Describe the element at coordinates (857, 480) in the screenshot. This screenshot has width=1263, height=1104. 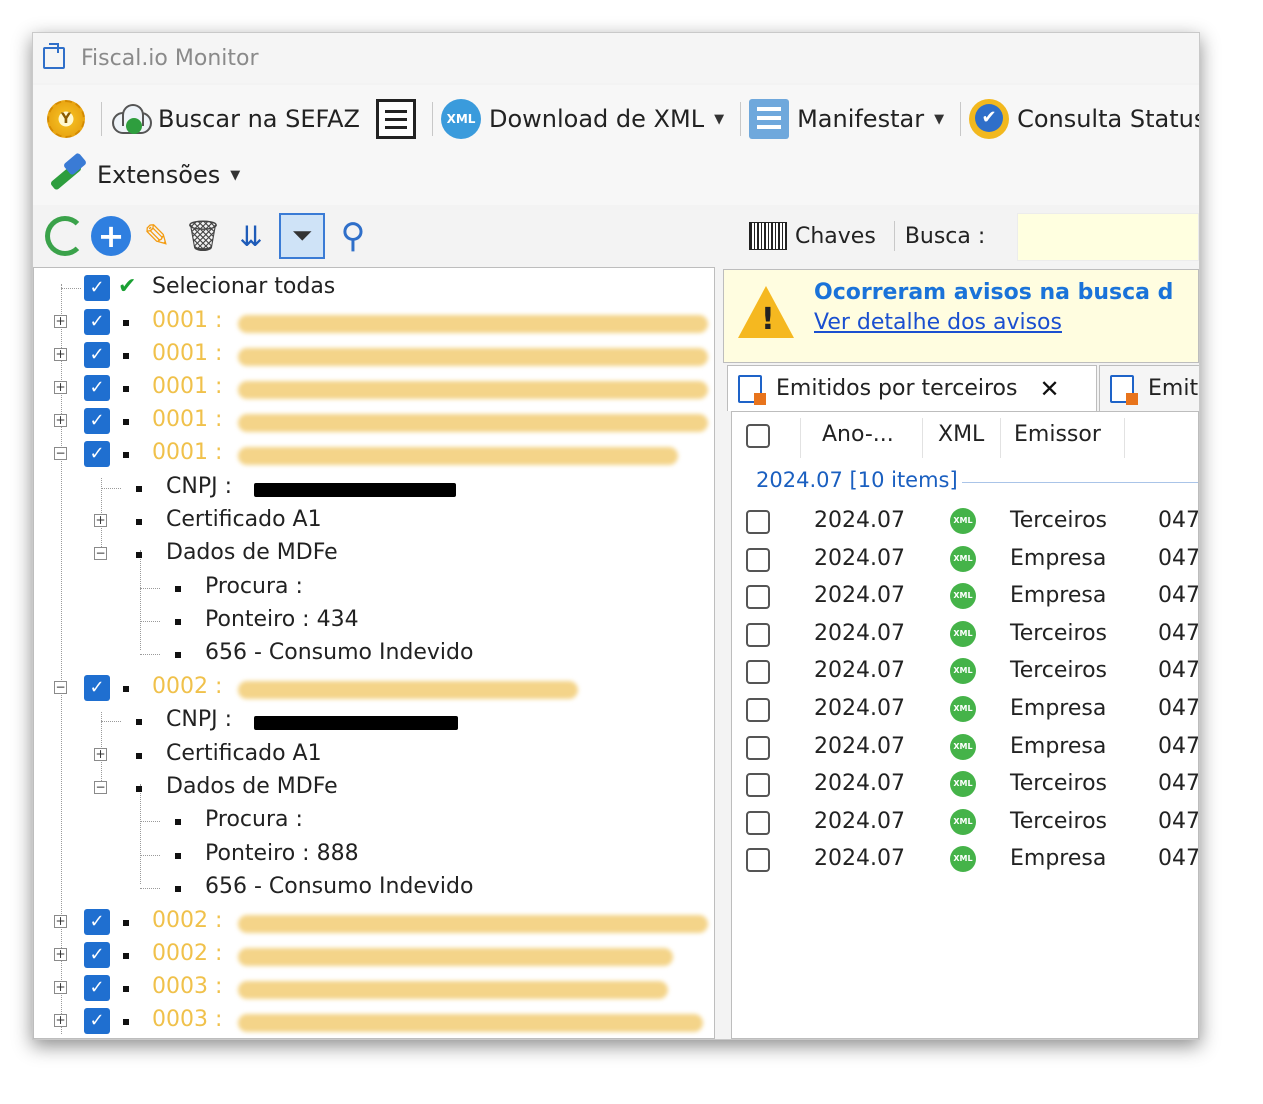
I see `group-header: 2024.07 [10 items]` at that location.